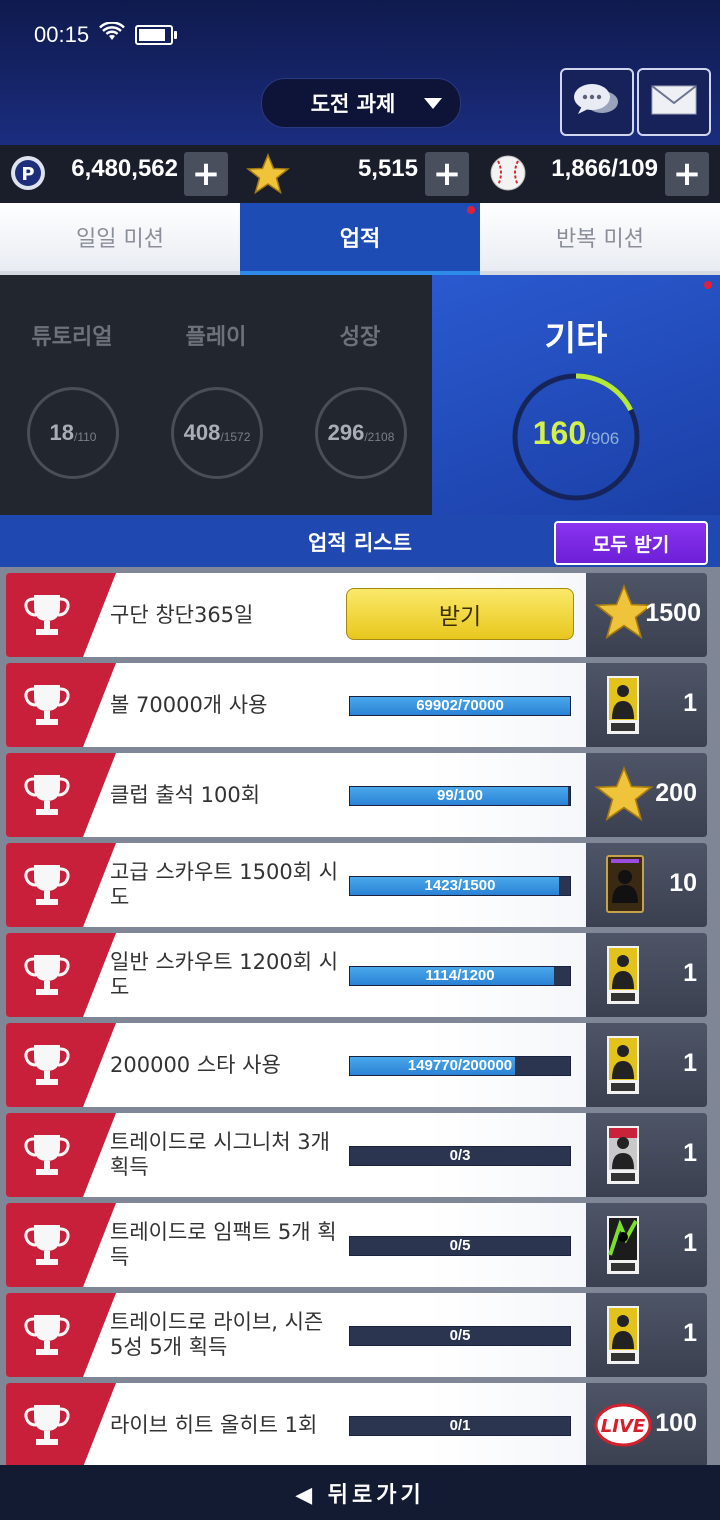 The width and height of the screenshot is (720, 1520). I want to click on baseball-icon, so click(508, 175).